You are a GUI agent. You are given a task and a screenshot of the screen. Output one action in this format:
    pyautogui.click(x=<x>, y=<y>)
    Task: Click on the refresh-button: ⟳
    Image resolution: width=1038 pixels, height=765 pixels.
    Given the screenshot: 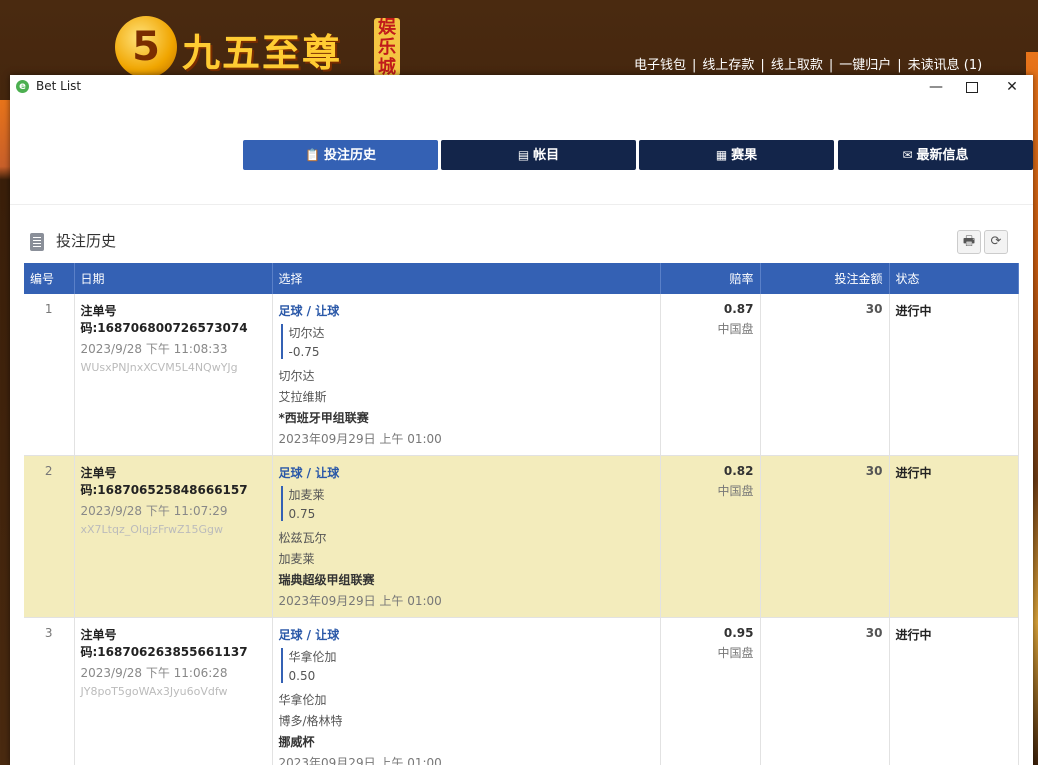 What is the action you would take?
    pyautogui.click(x=996, y=242)
    